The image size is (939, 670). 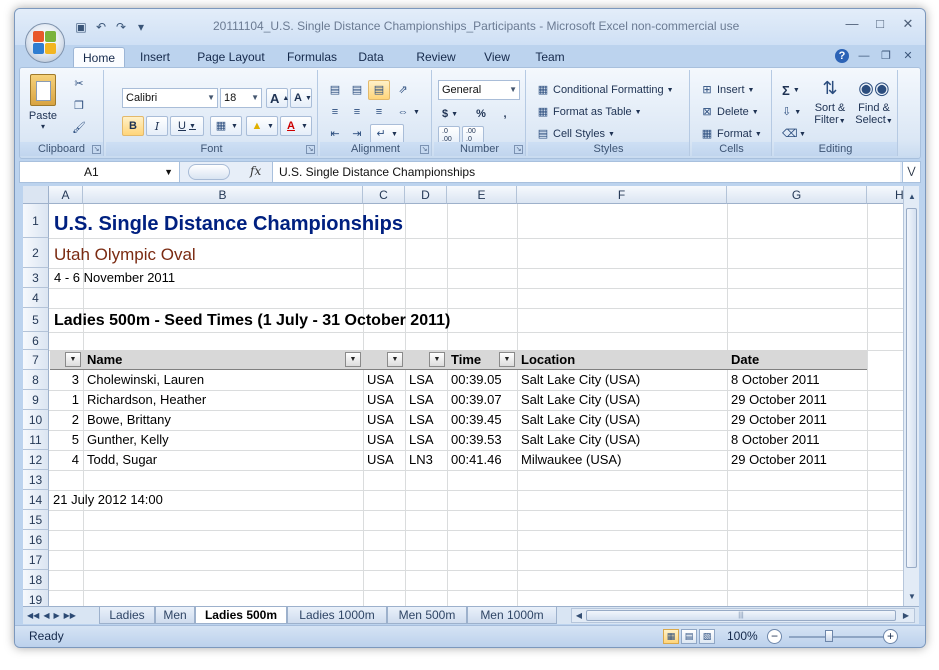 What do you see at coordinates (113, 278) in the screenshot?
I see `sheet-dates: 4 - 6 November 2011` at bounding box center [113, 278].